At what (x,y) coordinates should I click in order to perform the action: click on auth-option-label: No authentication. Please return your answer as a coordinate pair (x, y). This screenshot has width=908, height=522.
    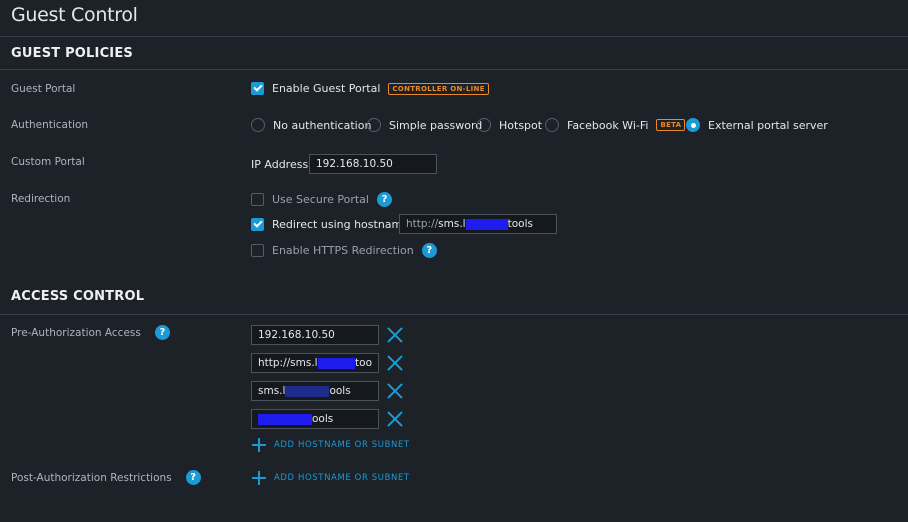
    Looking at the image, I should click on (322, 125).